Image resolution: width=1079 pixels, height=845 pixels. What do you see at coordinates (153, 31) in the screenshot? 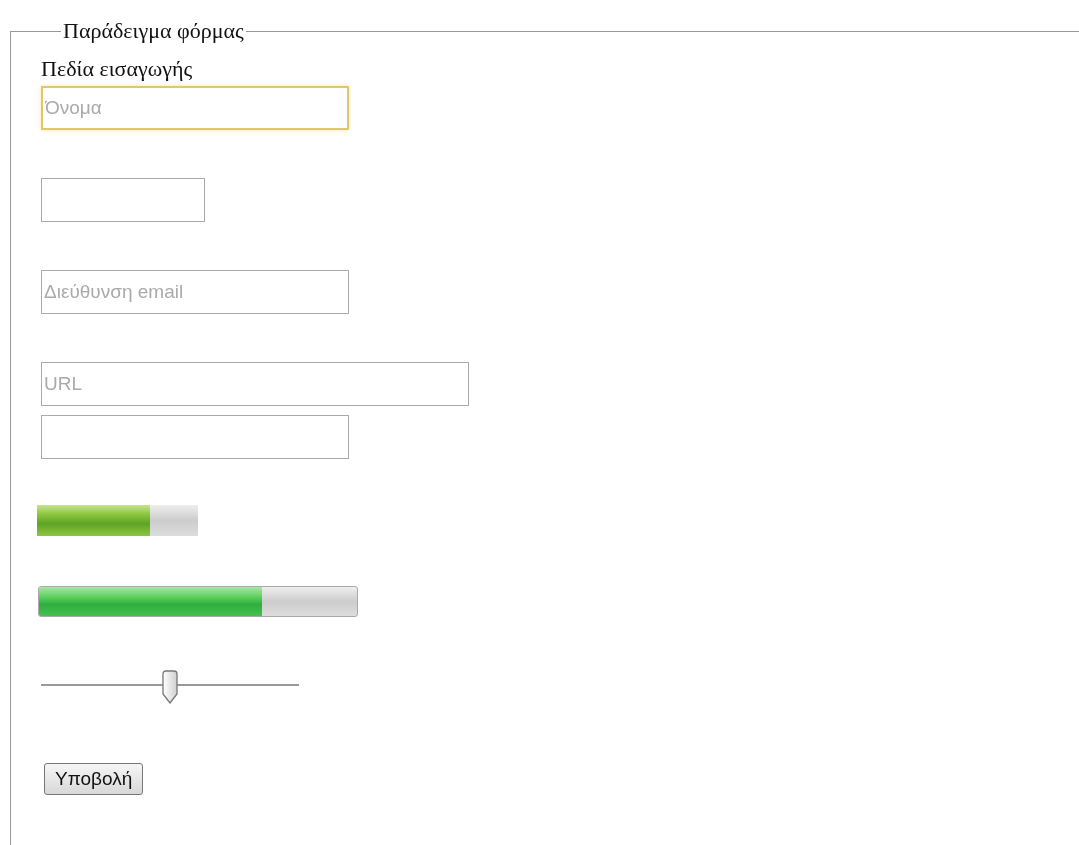
I see `form-legend: Παράδειγμα φόρμας` at bounding box center [153, 31].